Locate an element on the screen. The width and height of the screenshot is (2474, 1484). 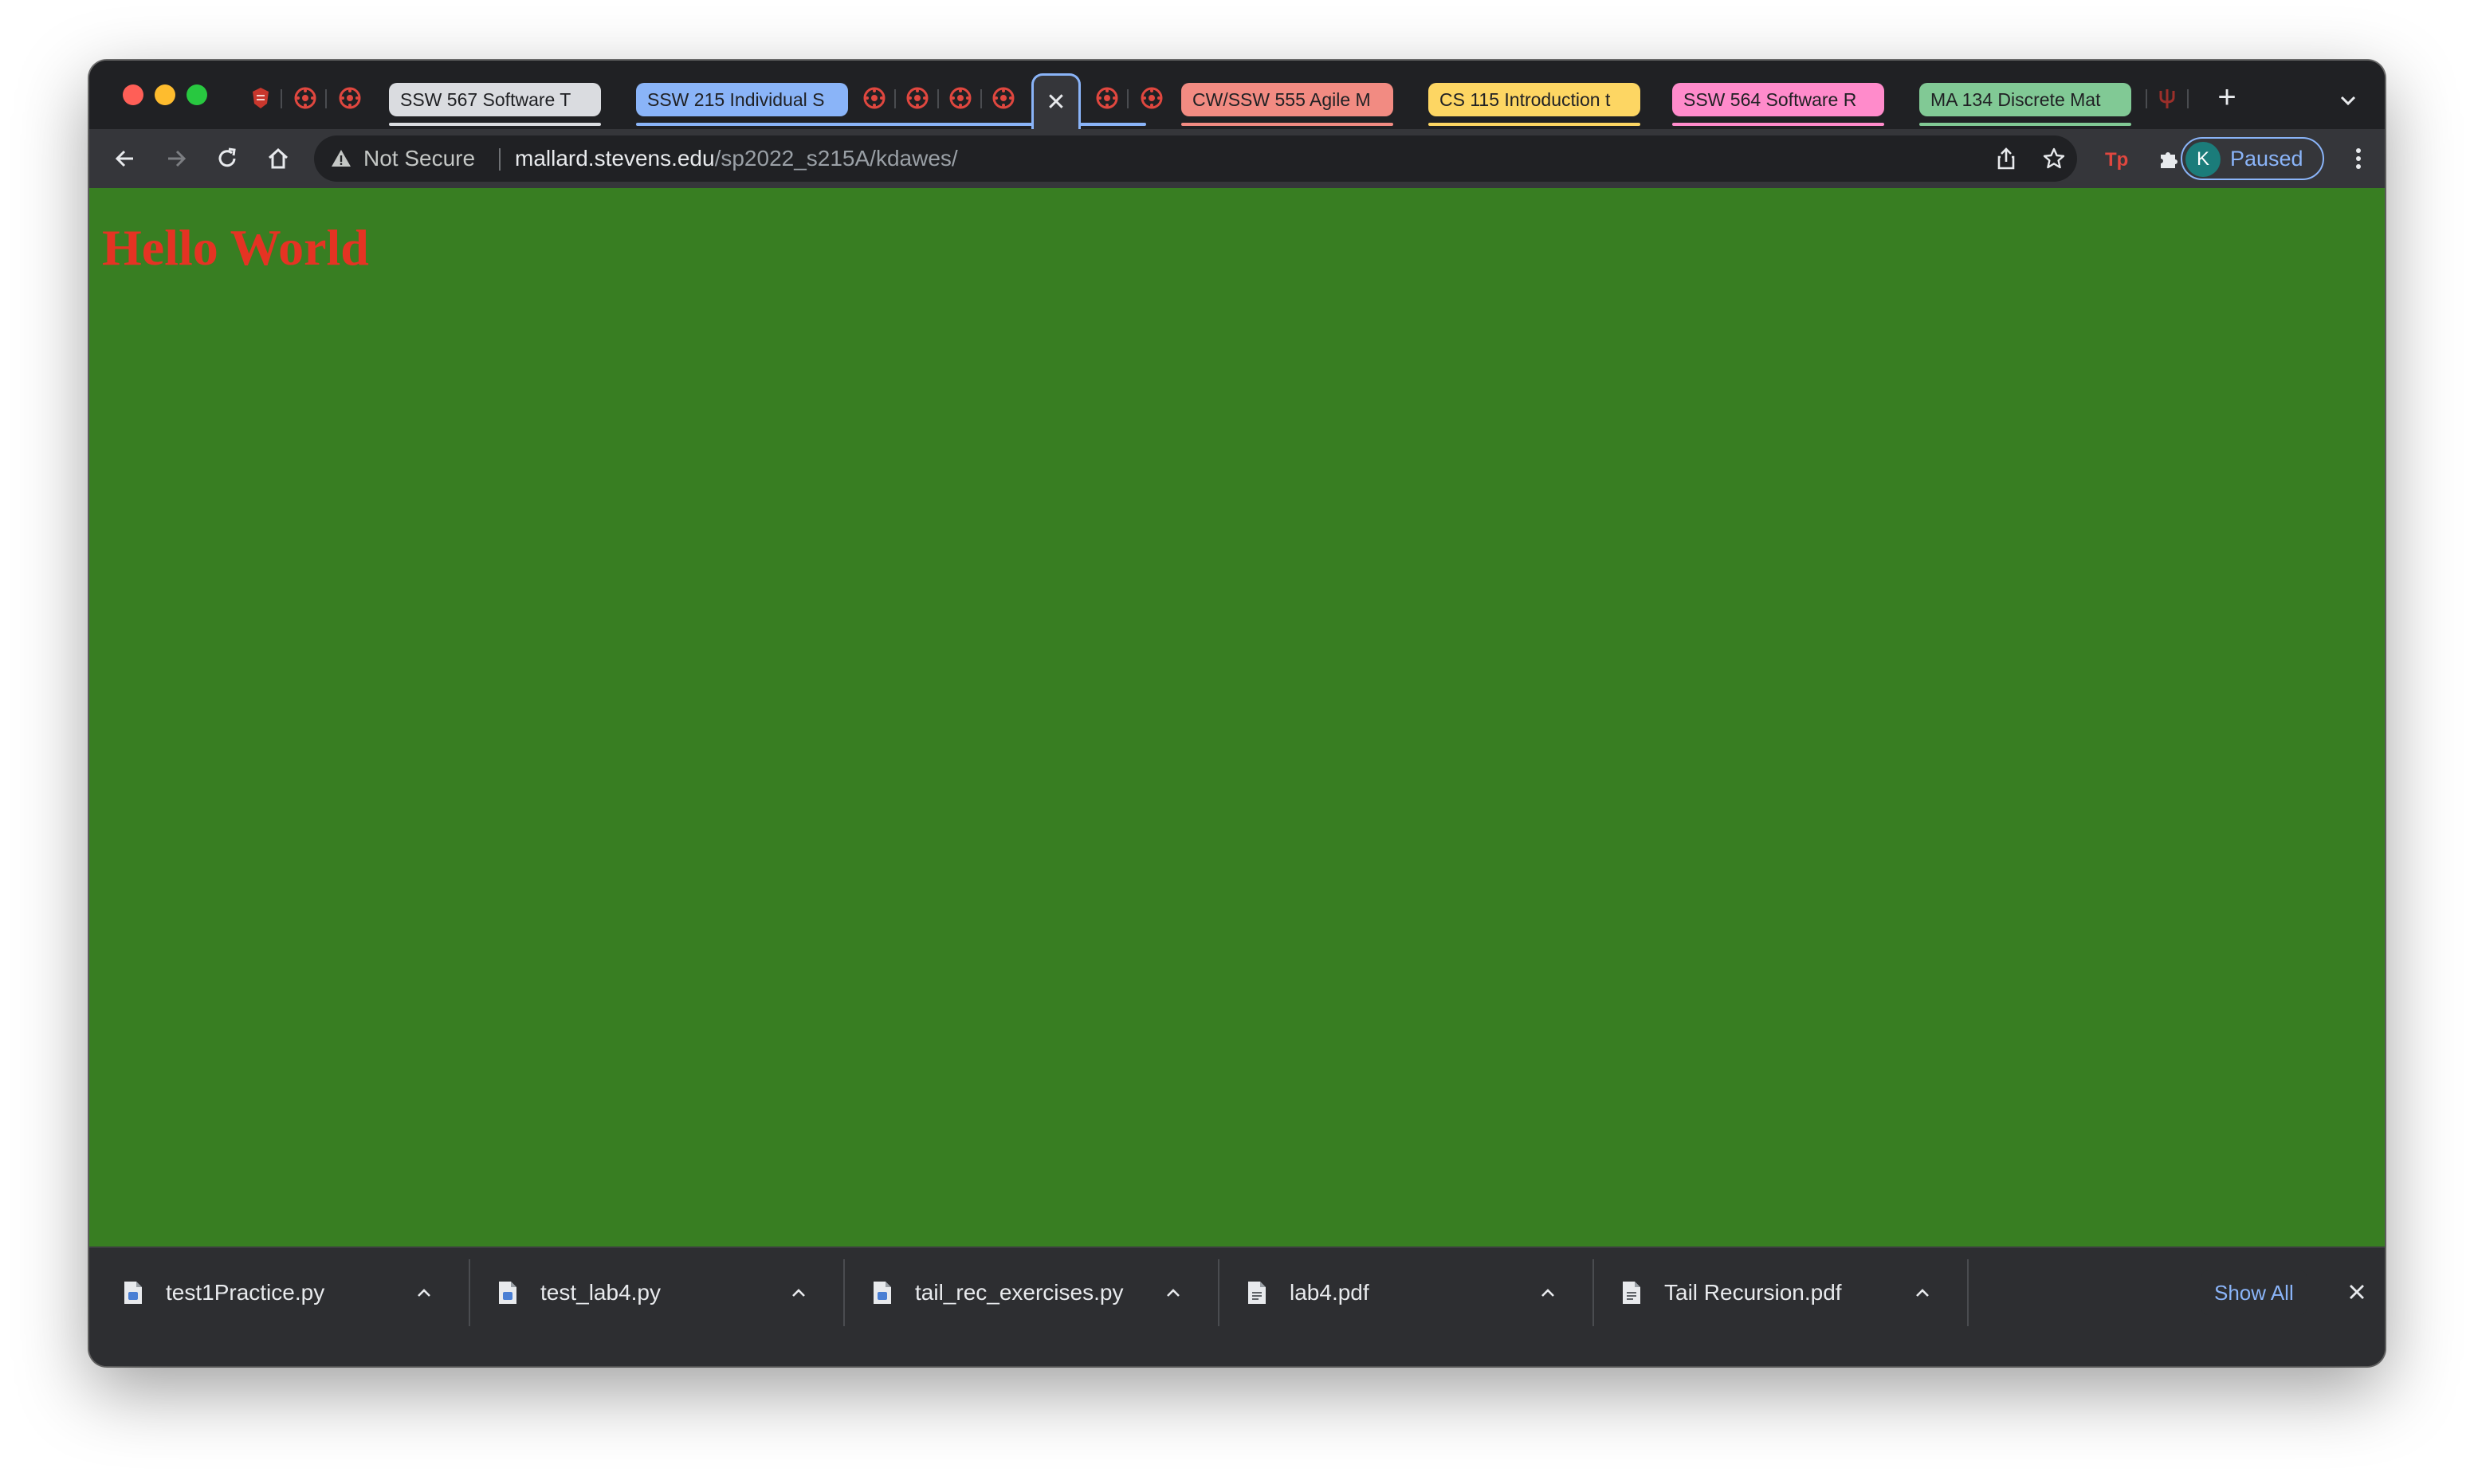
download-filename: lab4.pdf is located at coordinates (1329, 1292).